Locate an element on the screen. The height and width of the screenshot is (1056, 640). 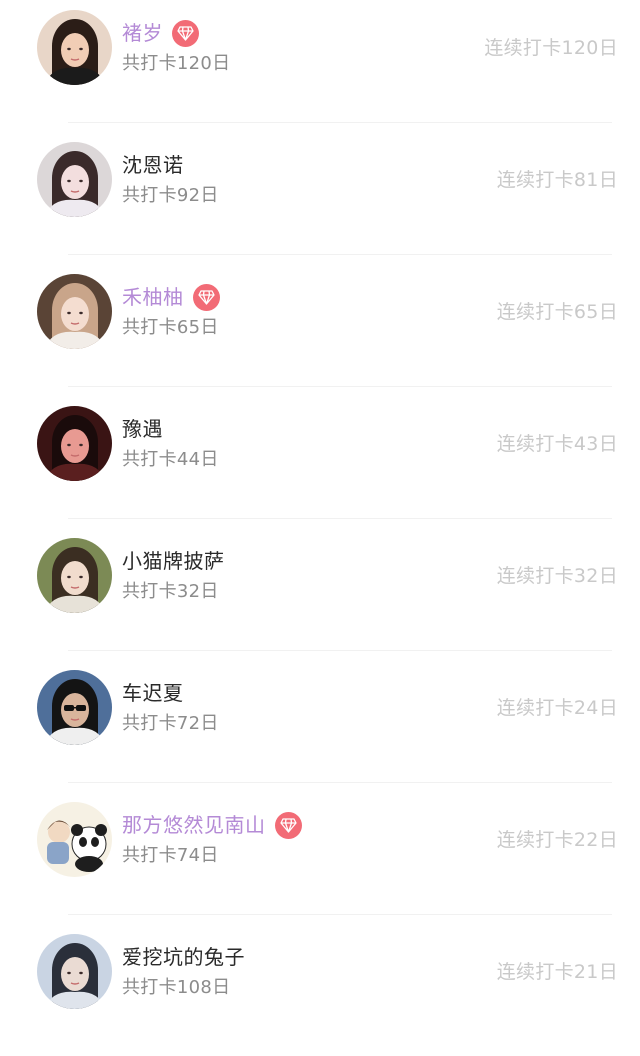
streak-checkin-days: 连续打卡43日 is located at coordinates (557, 444).